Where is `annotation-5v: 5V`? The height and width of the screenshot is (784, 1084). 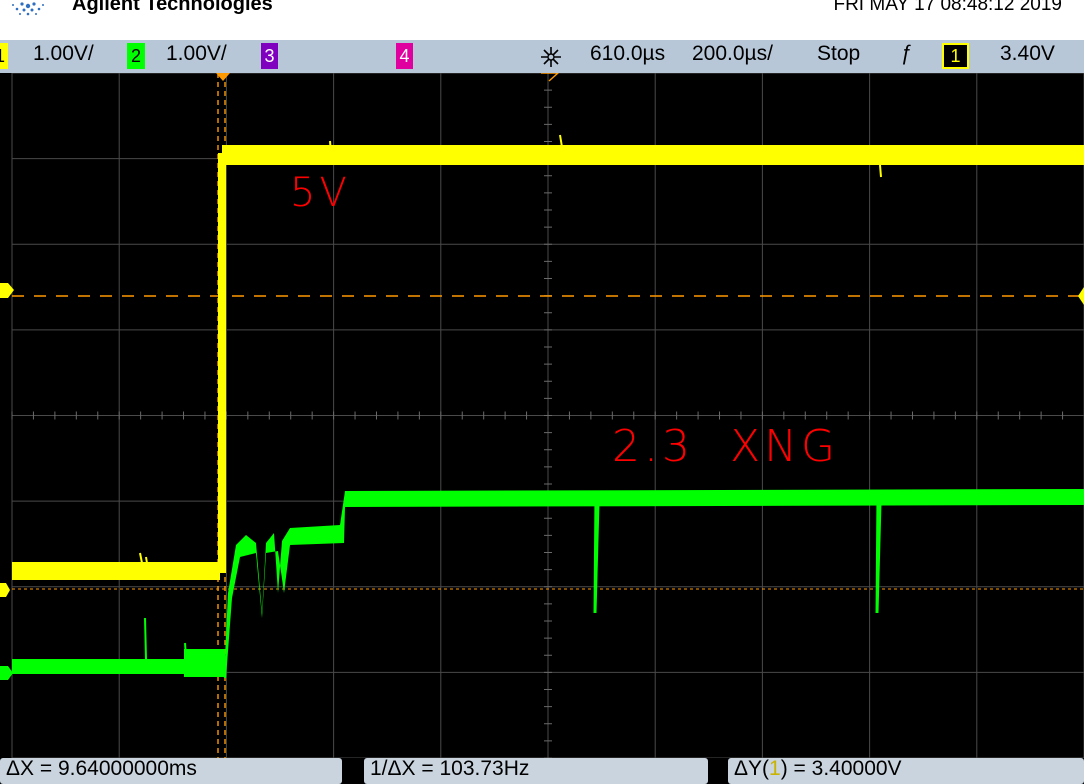 annotation-5v: 5V is located at coordinates (320, 193).